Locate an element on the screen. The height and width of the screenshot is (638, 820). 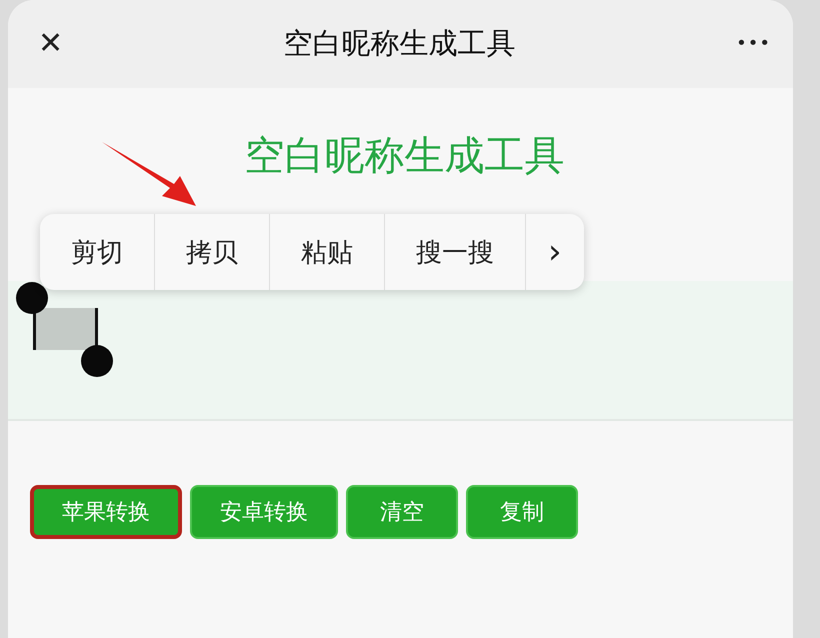
menu-item: 拷贝 is located at coordinates (212, 252).